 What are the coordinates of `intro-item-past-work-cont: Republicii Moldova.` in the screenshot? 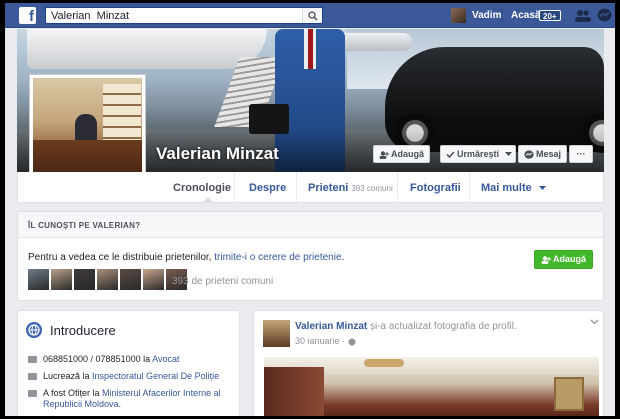 It's located at (82, 404).